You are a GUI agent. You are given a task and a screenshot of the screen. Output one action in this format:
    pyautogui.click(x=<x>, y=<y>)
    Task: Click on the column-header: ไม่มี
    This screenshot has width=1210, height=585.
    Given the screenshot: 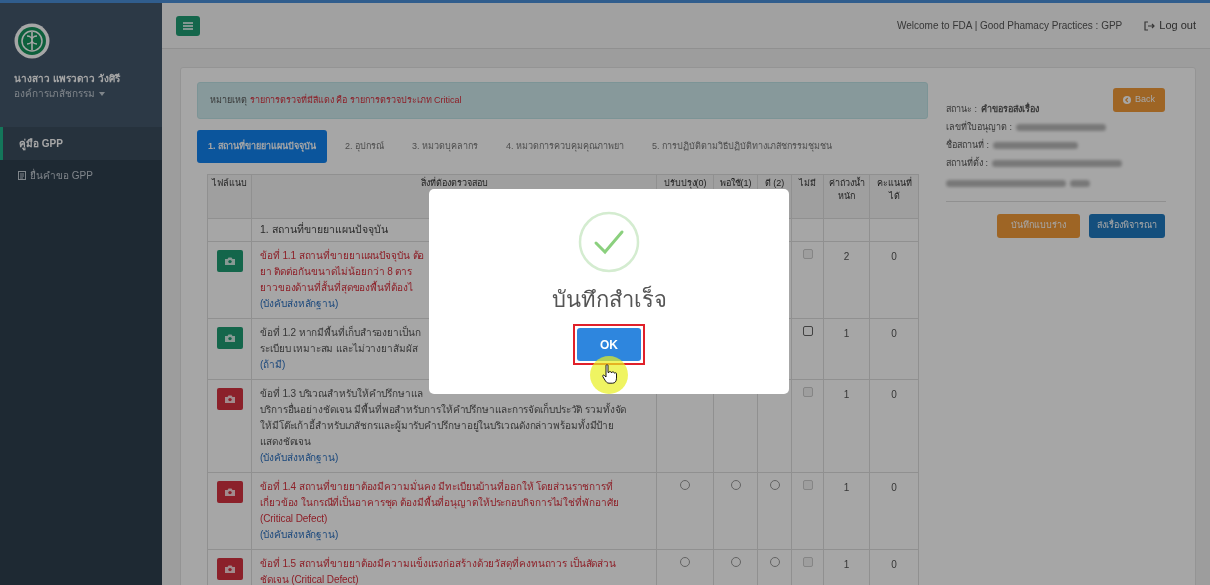 What is the action you would take?
    pyautogui.click(x=807, y=196)
    